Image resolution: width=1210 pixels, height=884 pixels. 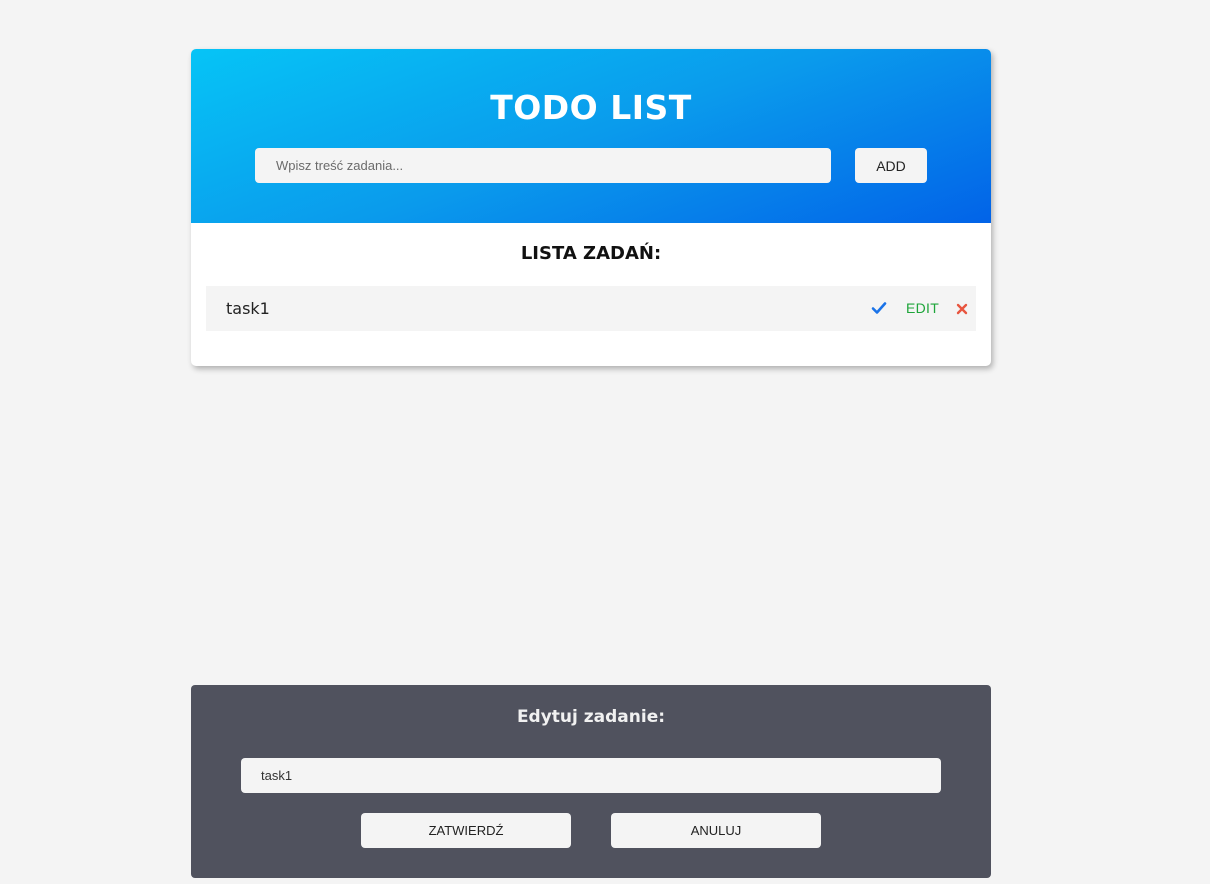 What do you see at coordinates (591, 107) in the screenshot?
I see `app-title: TODO LIST` at bounding box center [591, 107].